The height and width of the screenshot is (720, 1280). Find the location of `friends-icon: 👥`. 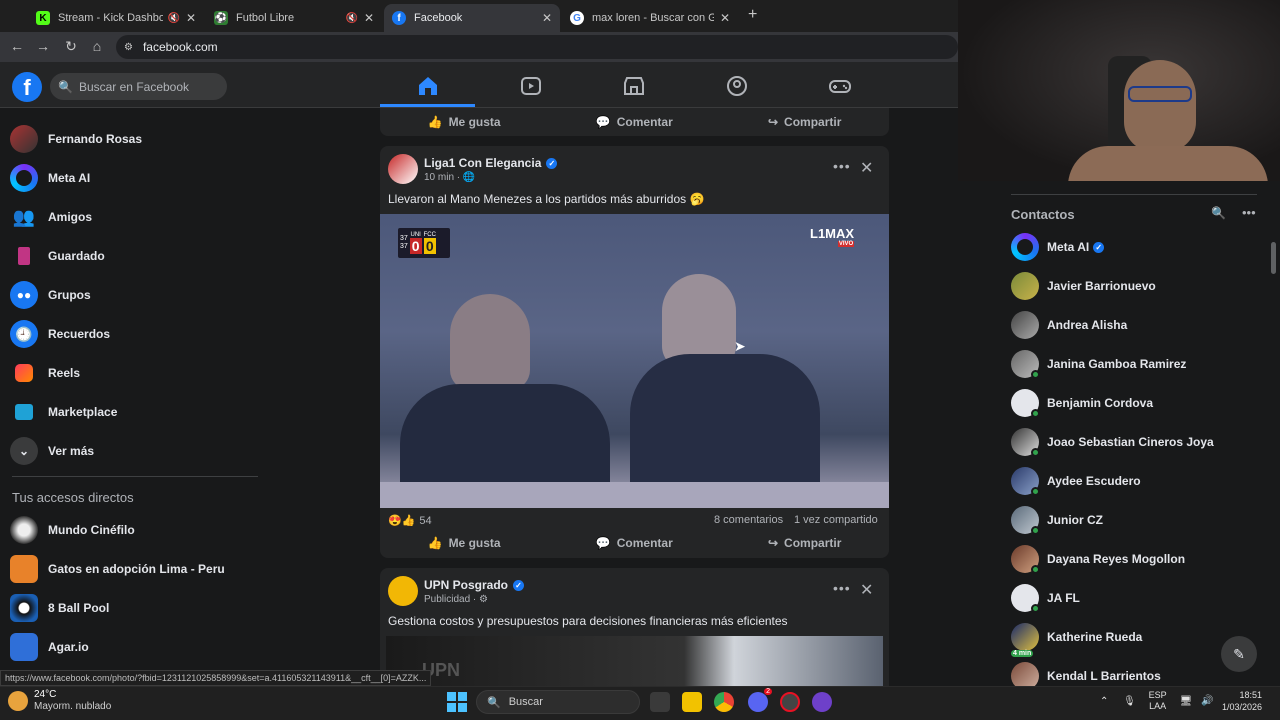

friends-icon: 👥 is located at coordinates (24, 216).